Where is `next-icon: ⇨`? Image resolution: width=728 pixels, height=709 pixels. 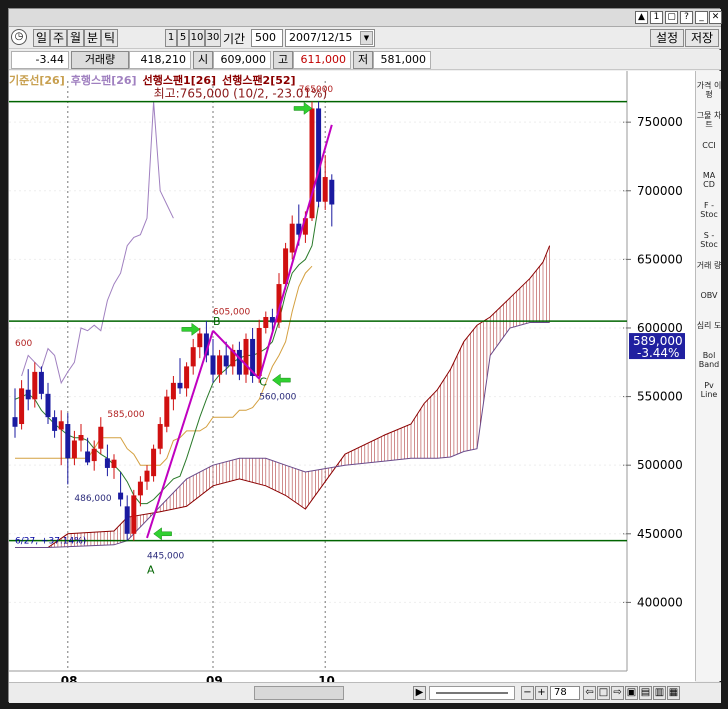 next-icon: ⇨ is located at coordinates (617, 693).